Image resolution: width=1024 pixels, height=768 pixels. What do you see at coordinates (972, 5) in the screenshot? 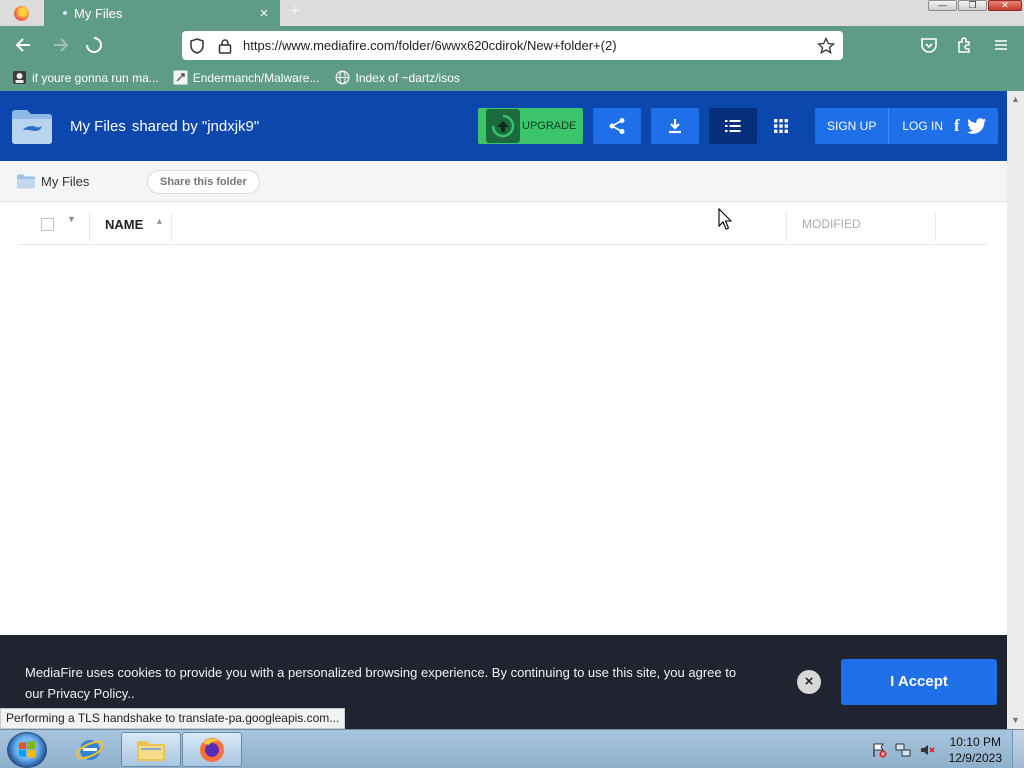
I see `maximize-button: ❐` at bounding box center [972, 5].